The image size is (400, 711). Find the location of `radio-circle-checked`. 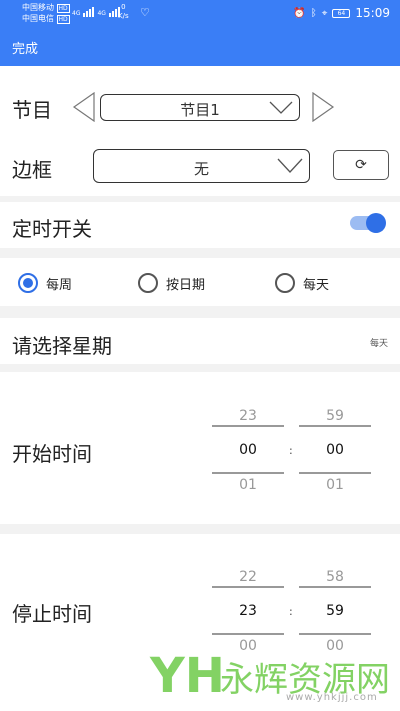

radio-circle-checked is located at coordinates (28, 283).